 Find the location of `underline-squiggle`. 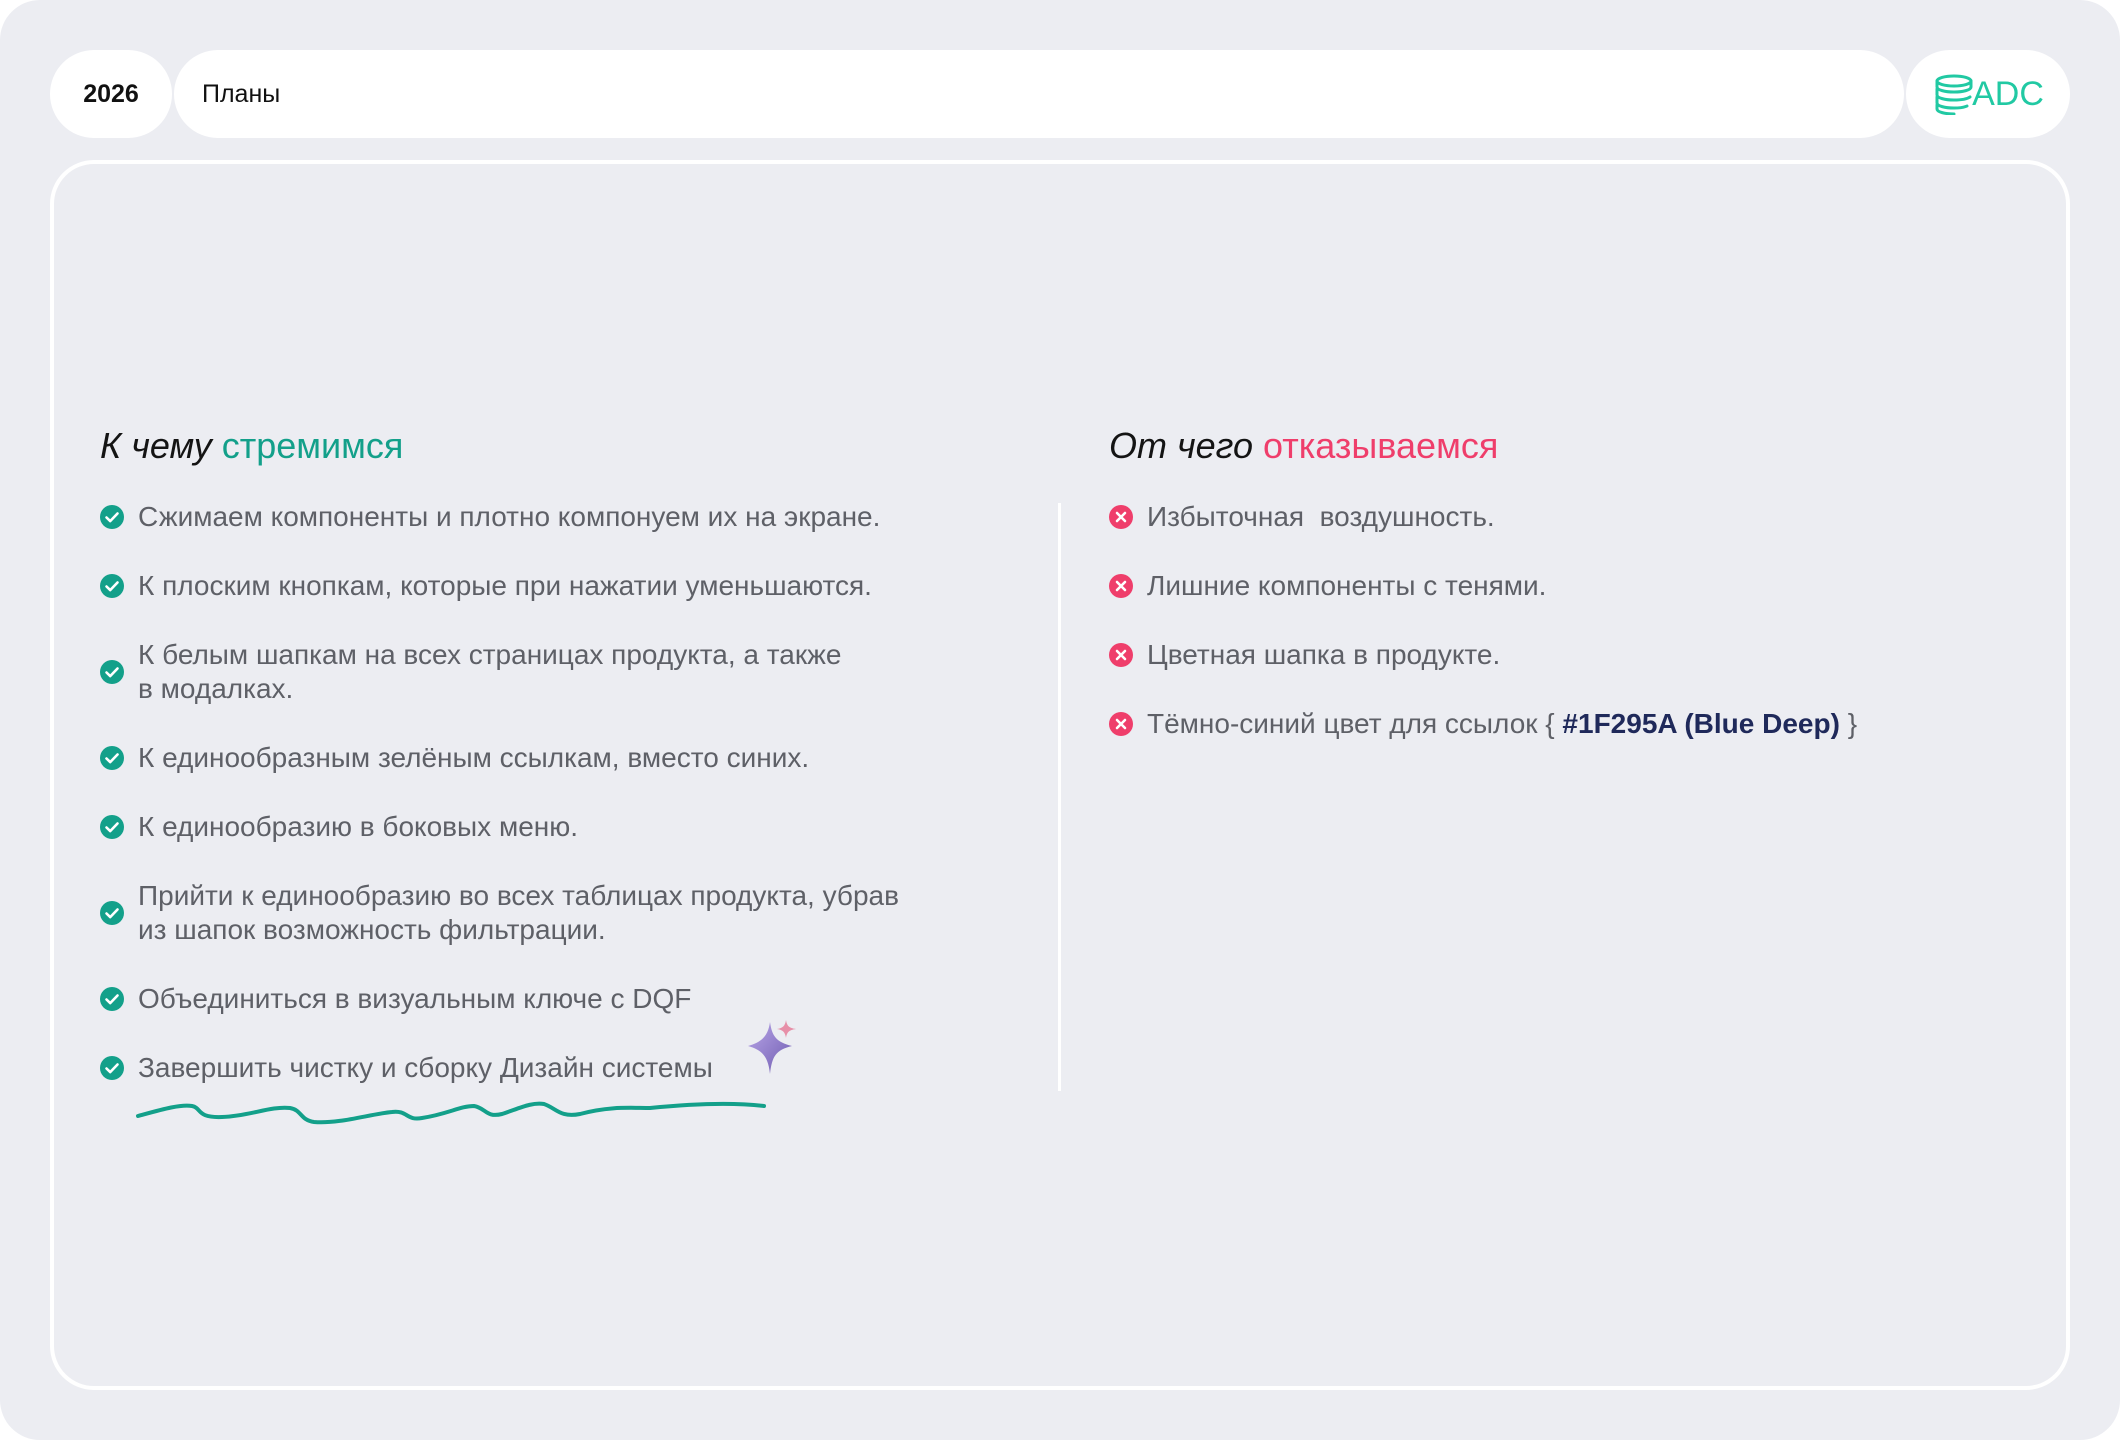

underline-squiggle is located at coordinates (451, 1113).